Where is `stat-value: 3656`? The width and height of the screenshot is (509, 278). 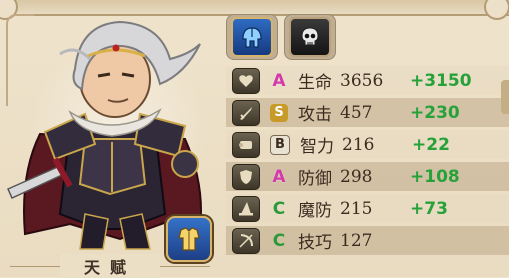
stat-value: 3656 is located at coordinates (362, 80).